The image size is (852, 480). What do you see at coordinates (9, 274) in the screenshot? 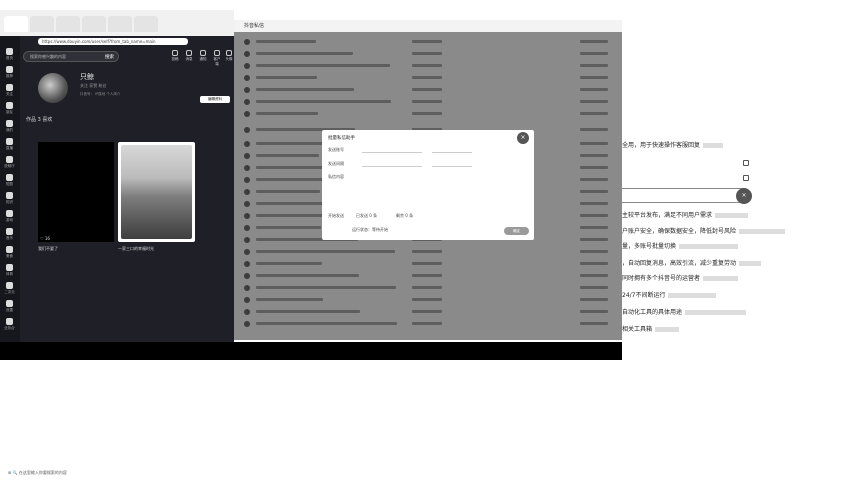
I see `sidebar-item: 体育` at bounding box center [9, 274].